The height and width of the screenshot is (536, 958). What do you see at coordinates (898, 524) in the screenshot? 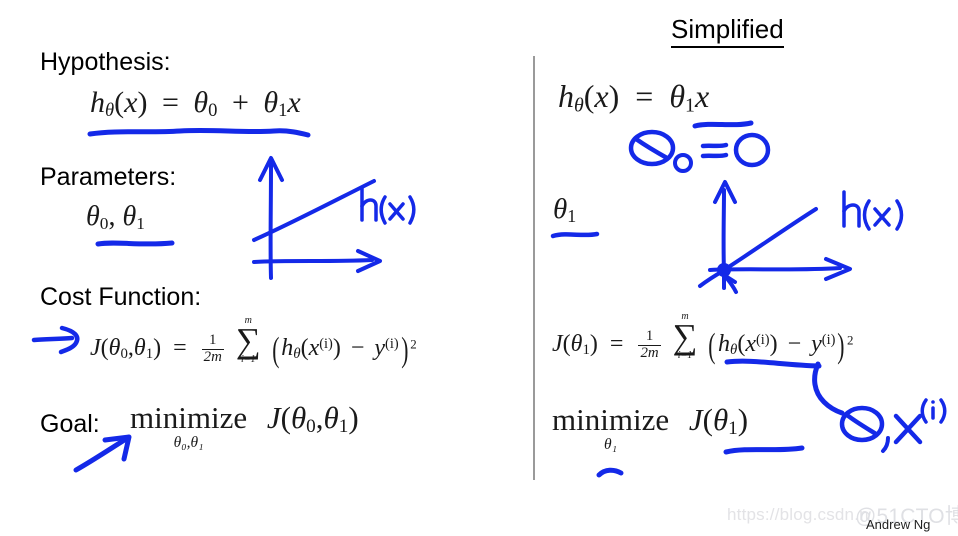
I see `author-credit: Andrew Ng` at bounding box center [898, 524].